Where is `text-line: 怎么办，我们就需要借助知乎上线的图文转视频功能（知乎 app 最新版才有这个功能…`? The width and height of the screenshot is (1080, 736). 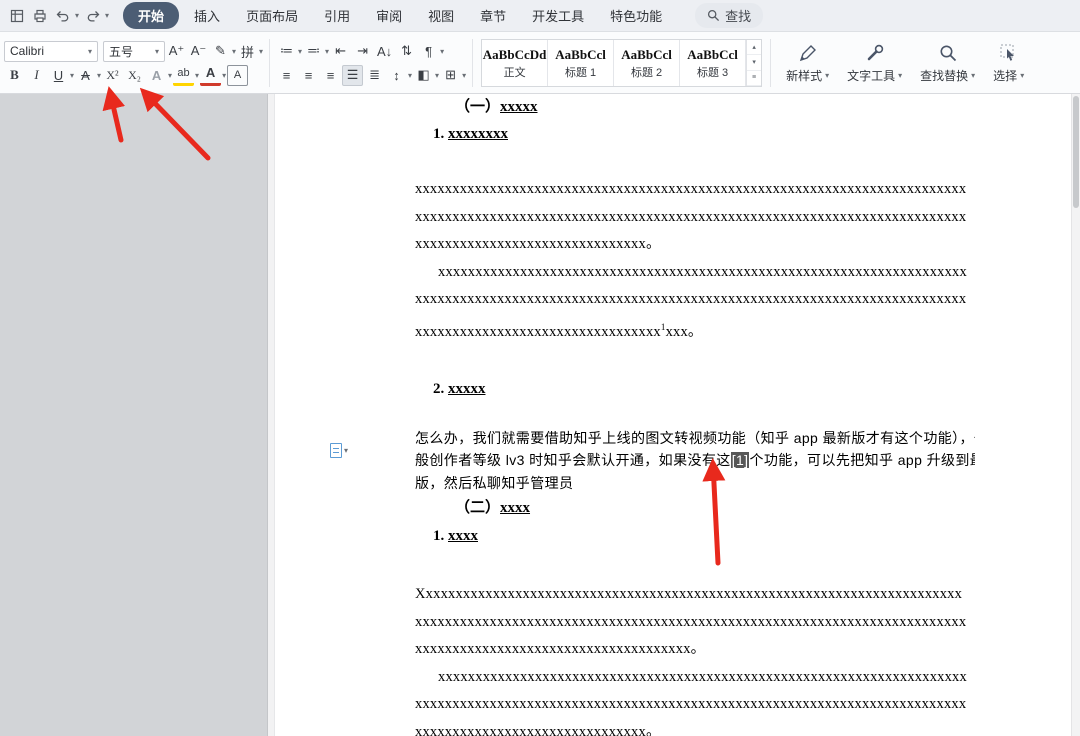
text-line: 怎么办，我们就需要借助知乎上线的图文转视频功能（知乎 app 最新版才有这个功能… is located at coordinates (695, 437).